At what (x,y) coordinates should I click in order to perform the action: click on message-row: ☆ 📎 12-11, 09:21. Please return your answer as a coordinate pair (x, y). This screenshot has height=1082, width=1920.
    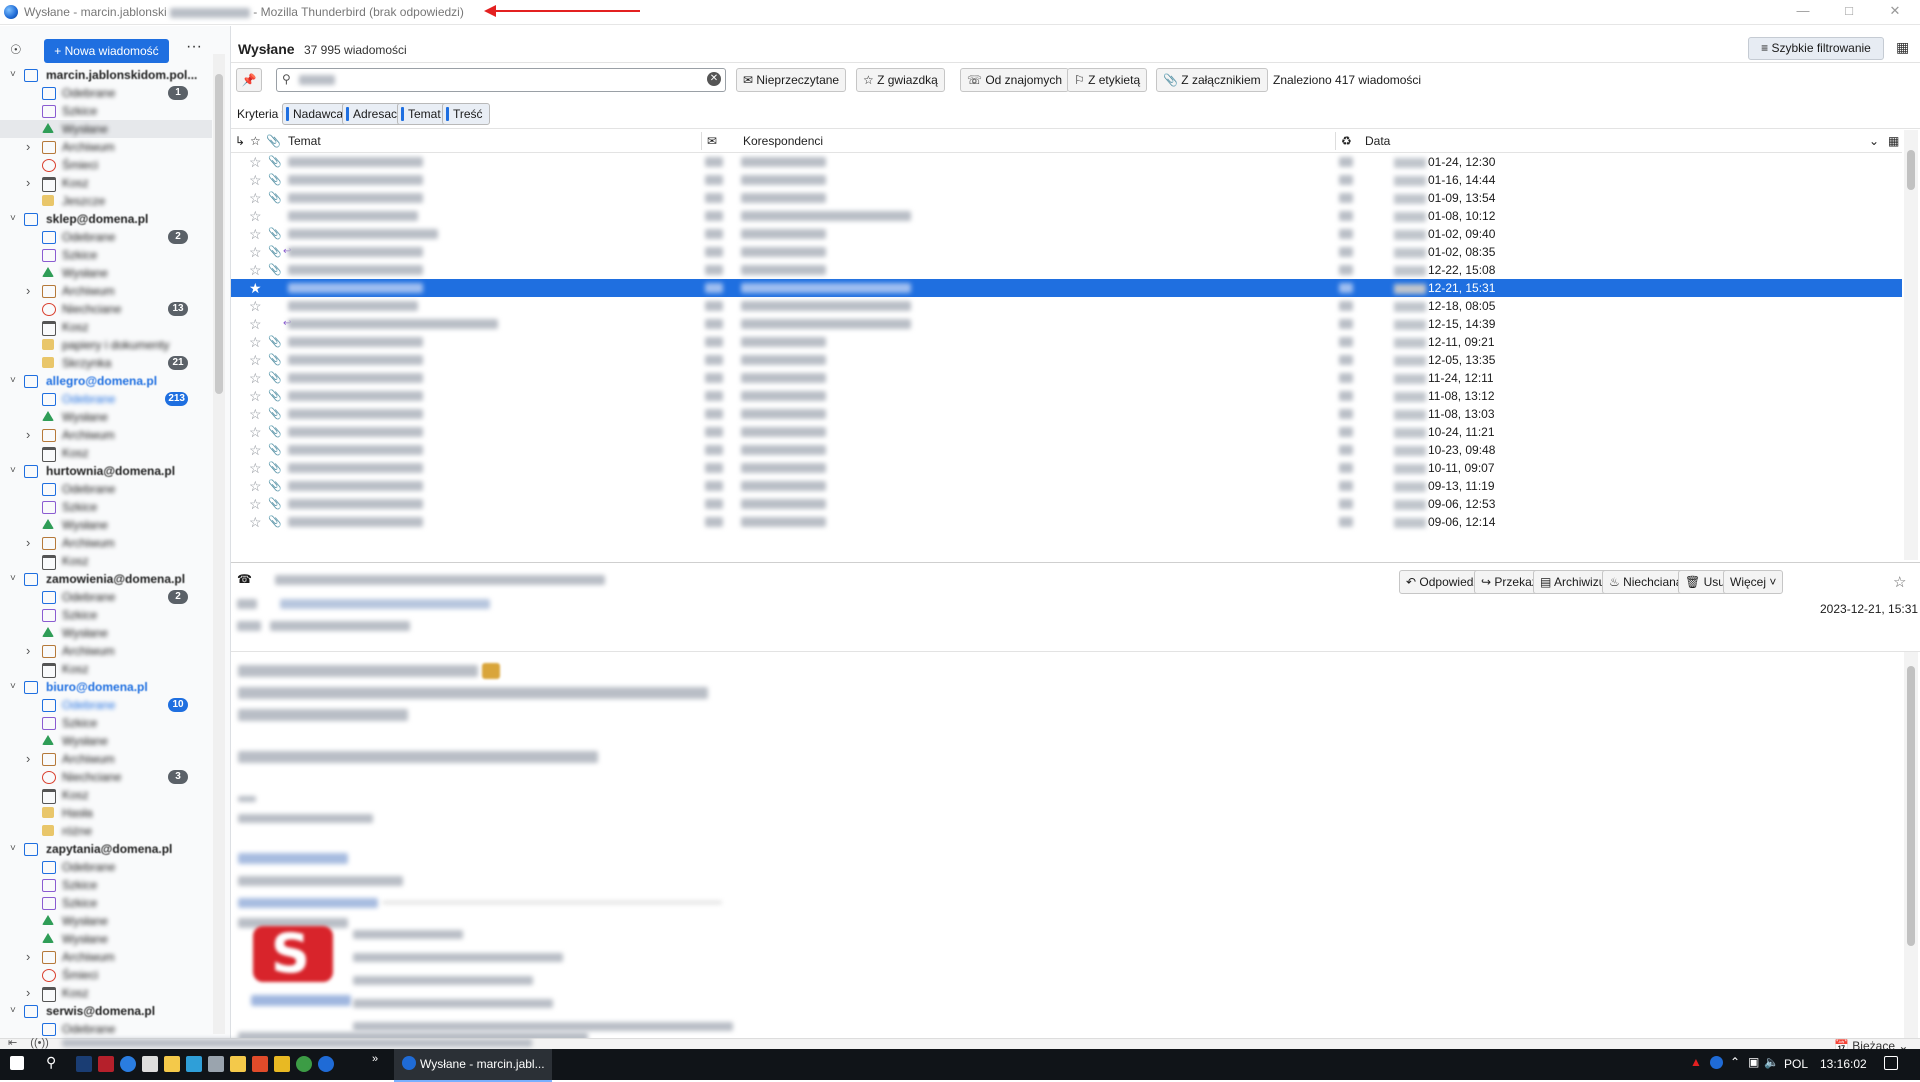
    Looking at the image, I should click on (1066, 342).